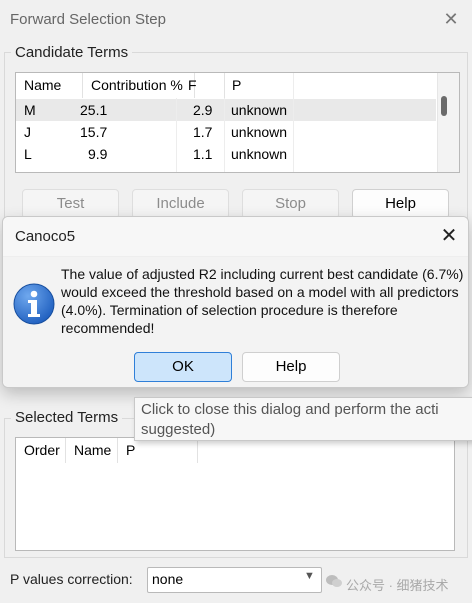 Image resolution: width=472 pixels, height=603 pixels. What do you see at coordinates (94, 110) in the screenshot?
I see `row-contribution: 25.1` at bounding box center [94, 110].